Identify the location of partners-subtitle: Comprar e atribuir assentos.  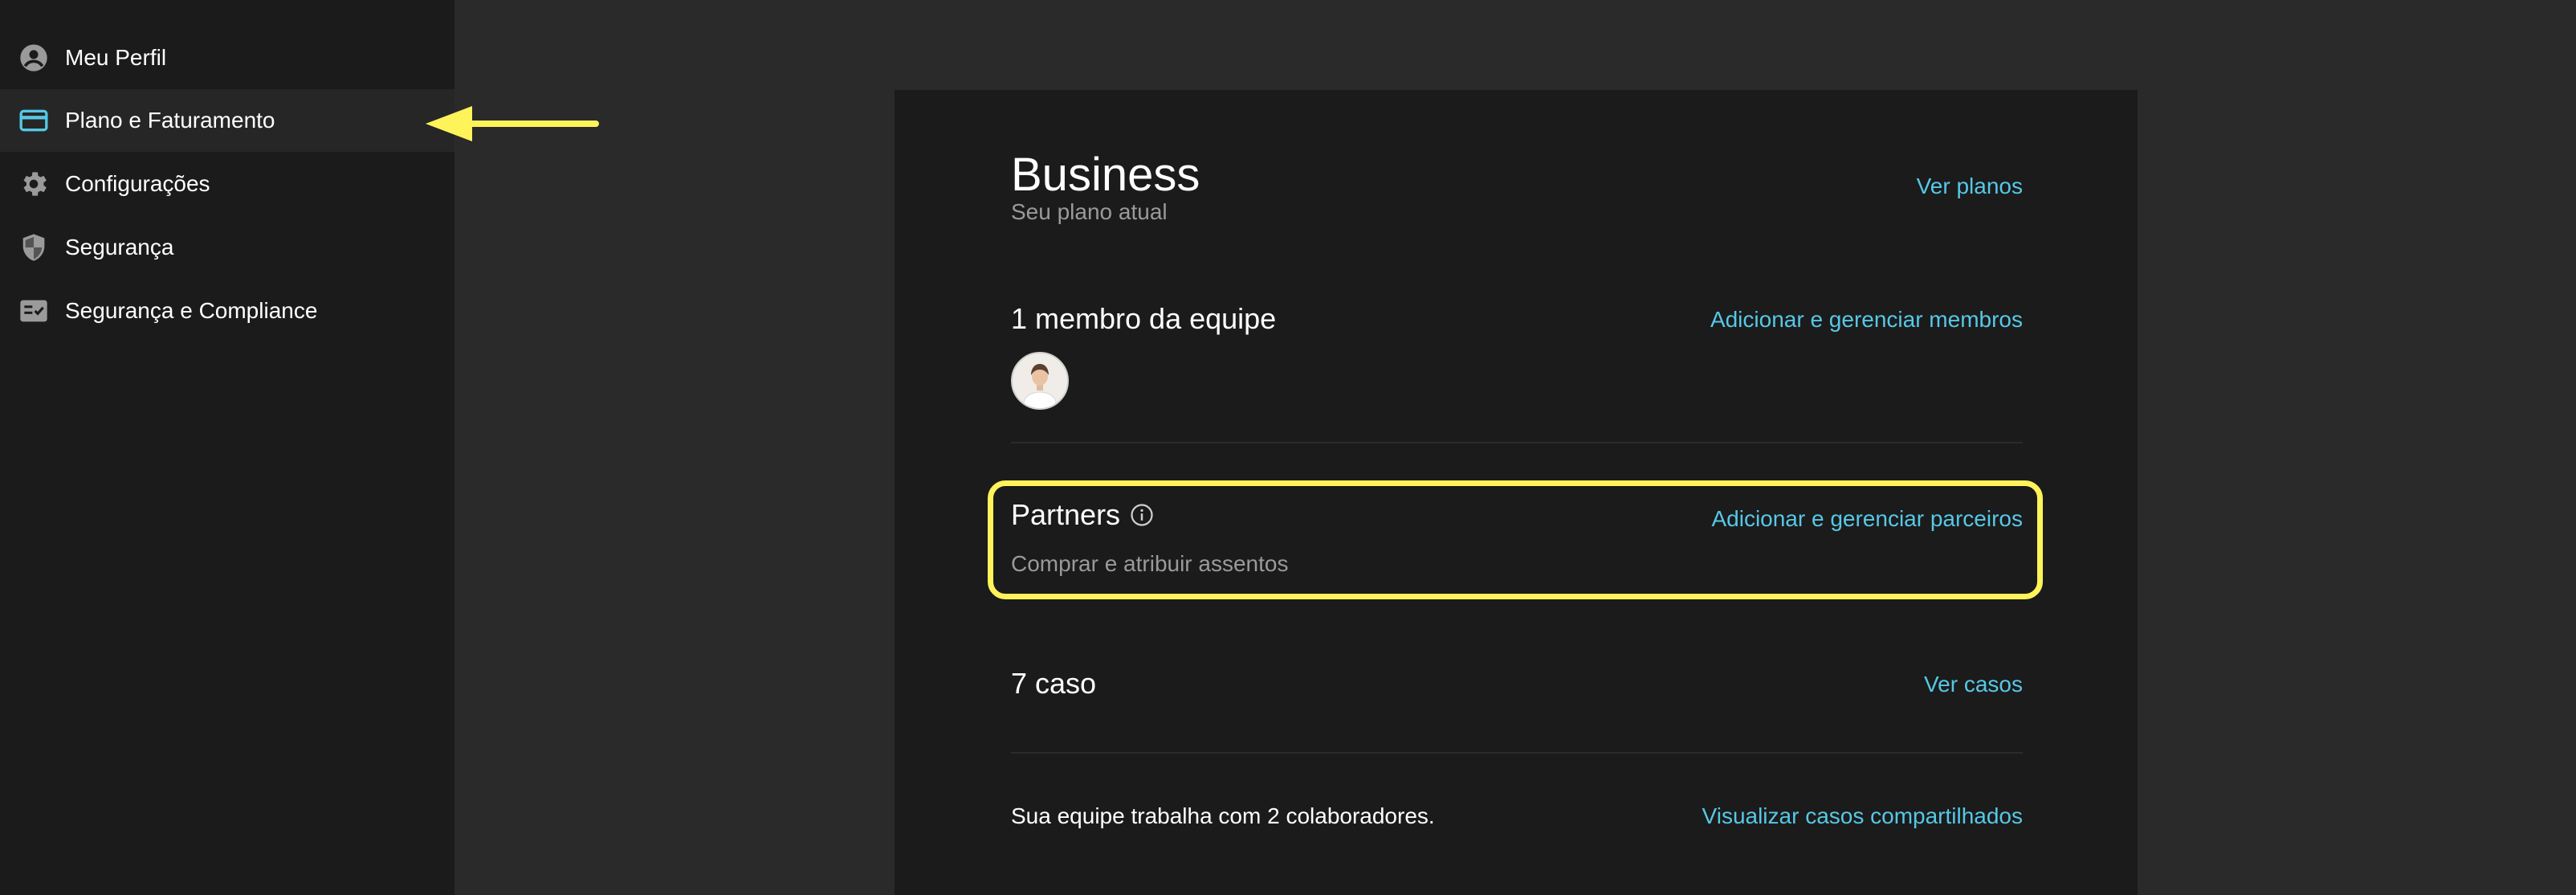
(1150, 563).